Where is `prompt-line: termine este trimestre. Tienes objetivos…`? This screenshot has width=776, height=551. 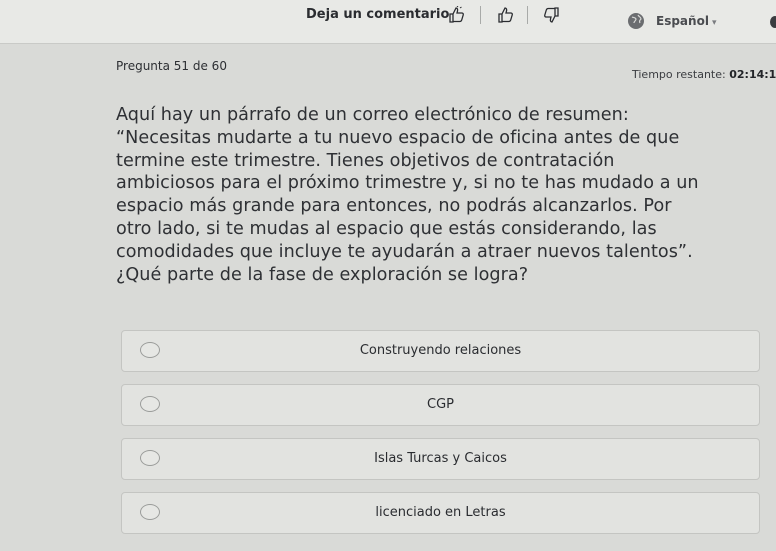
prompt-line: termine este trimestre. Tienes objetivos… is located at coordinates (365, 160).